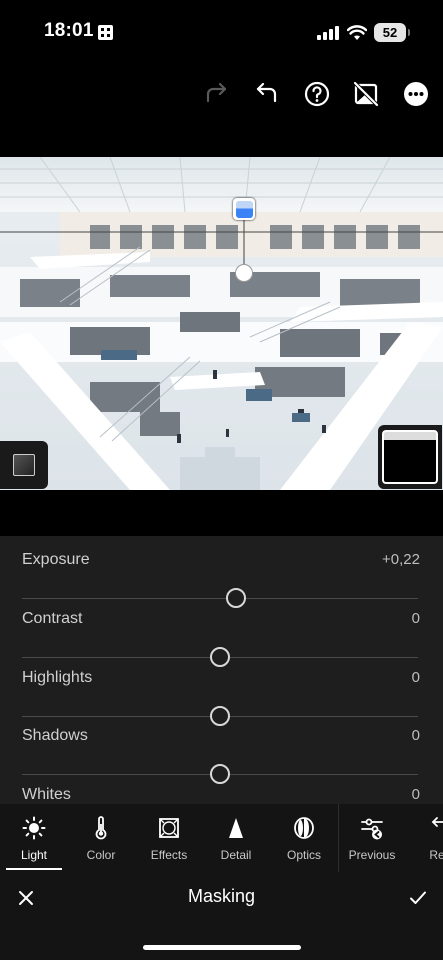 This screenshot has height=960, width=443. I want to click on tab-effects-label: Effects, so click(169, 855).